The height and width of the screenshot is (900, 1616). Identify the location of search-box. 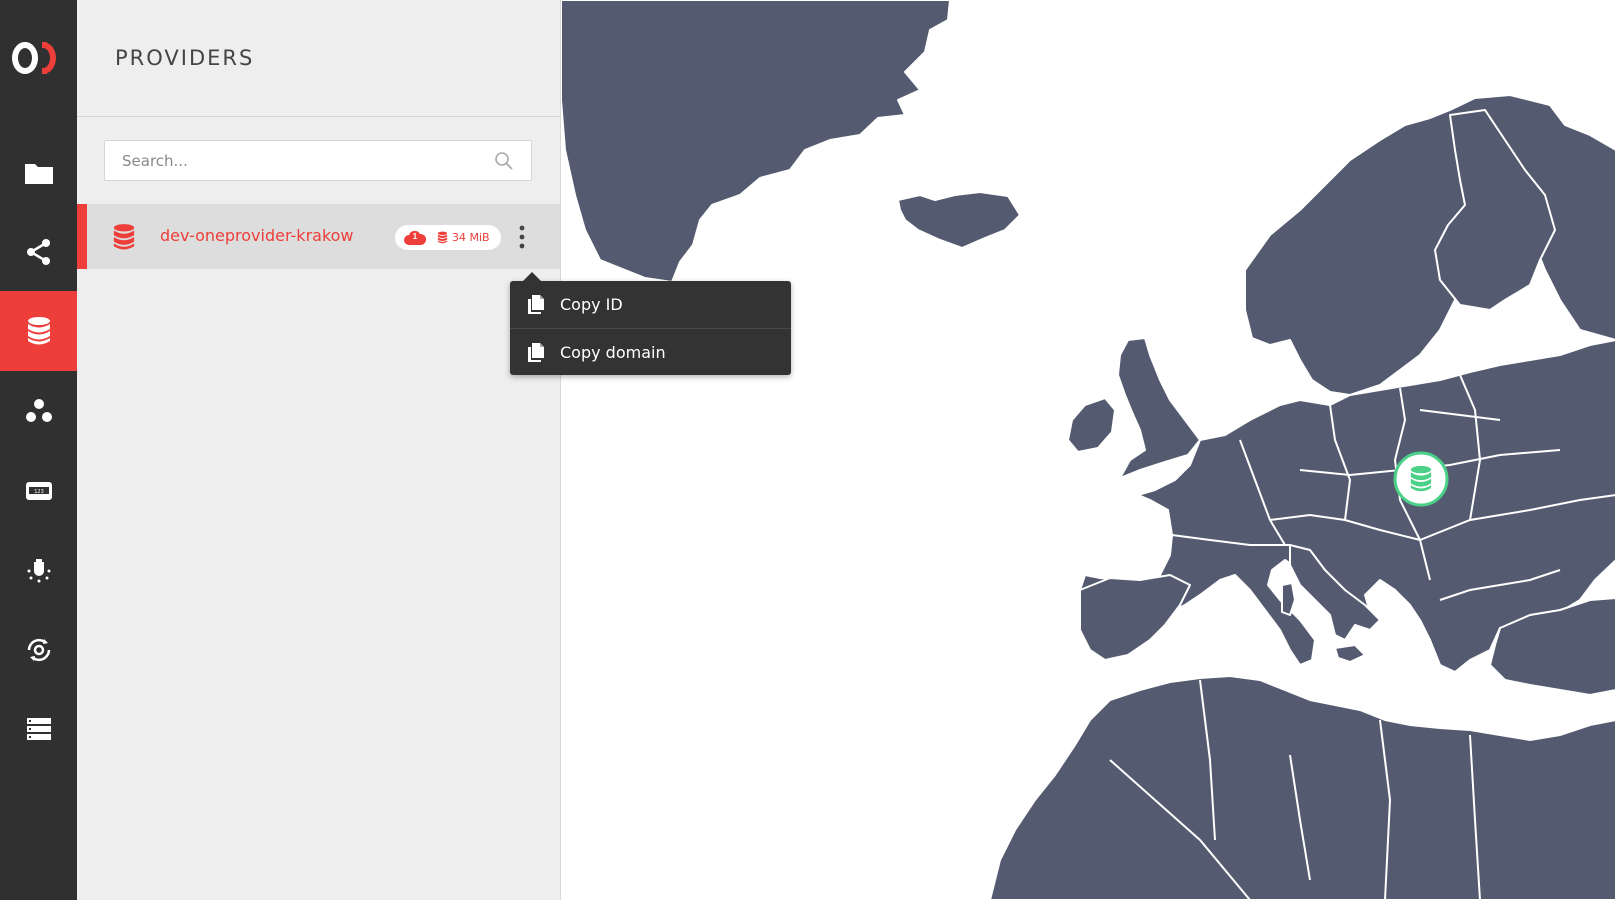
(318, 160).